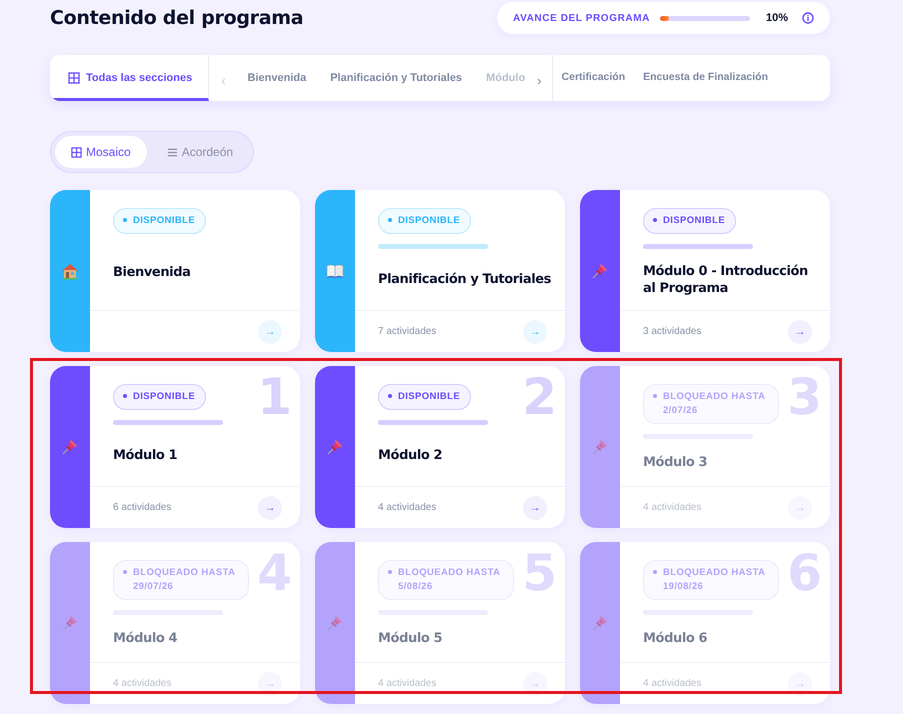 The image size is (903, 714). Describe the element at coordinates (540, 78) in the screenshot. I see `scroll-right-button: ›` at that location.